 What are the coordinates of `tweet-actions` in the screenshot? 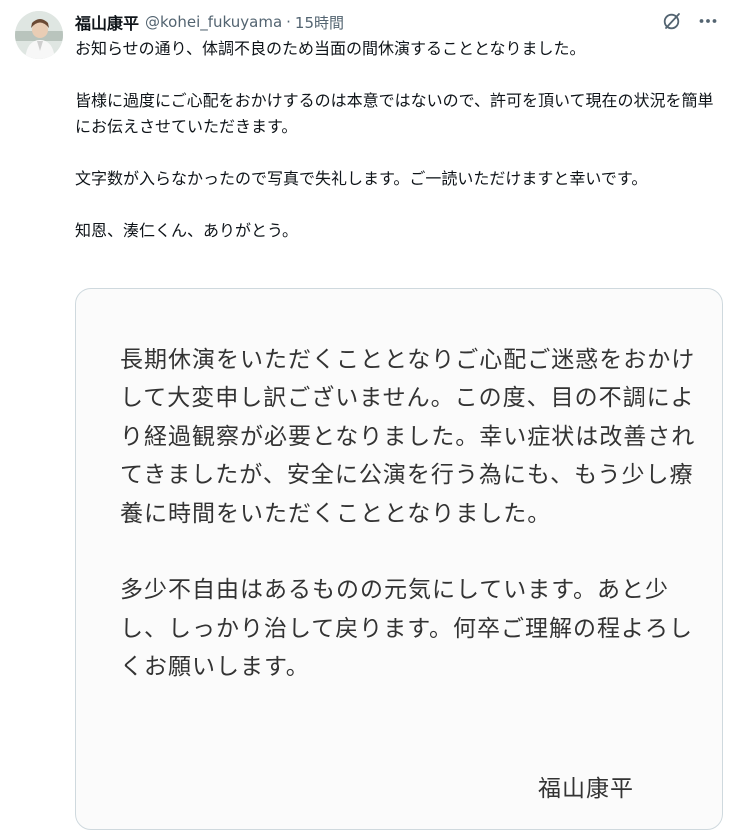 It's located at (690, 21).